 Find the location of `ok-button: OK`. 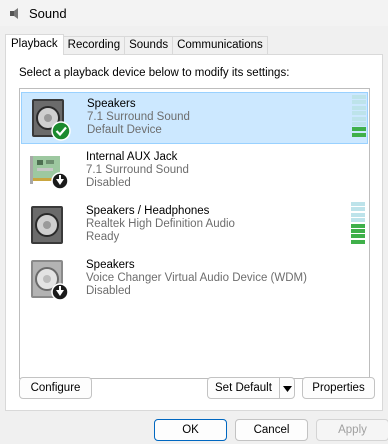

ok-button: OK is located at coordinates (190, 430).